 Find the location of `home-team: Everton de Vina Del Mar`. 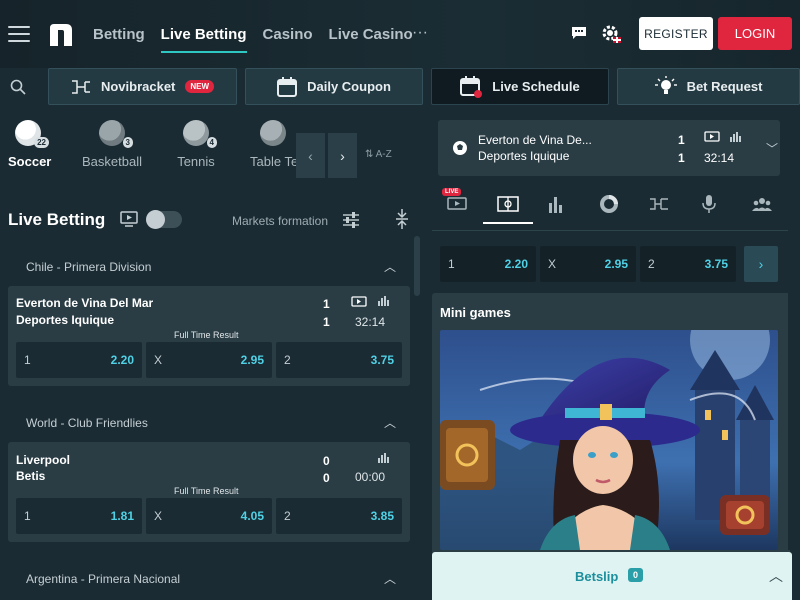

home-team: Everton de Vina Del Mar is located at coordinates (85, 303).